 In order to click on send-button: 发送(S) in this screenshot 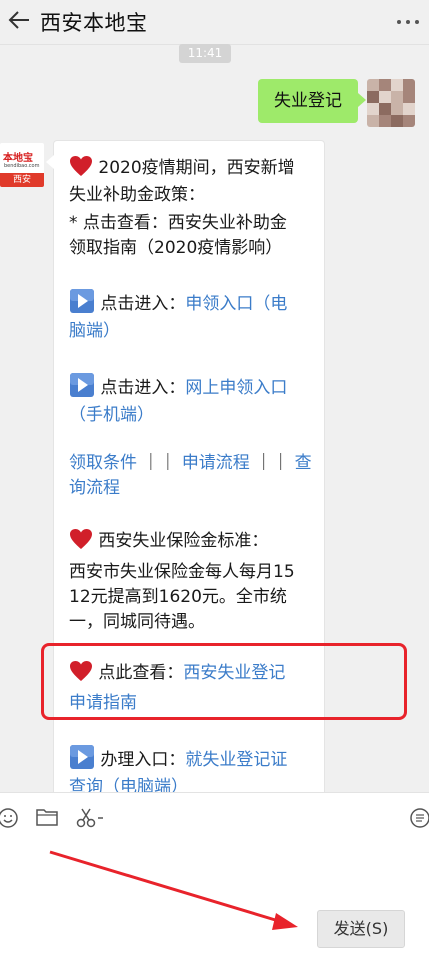, I will do `click(361, 929)`.